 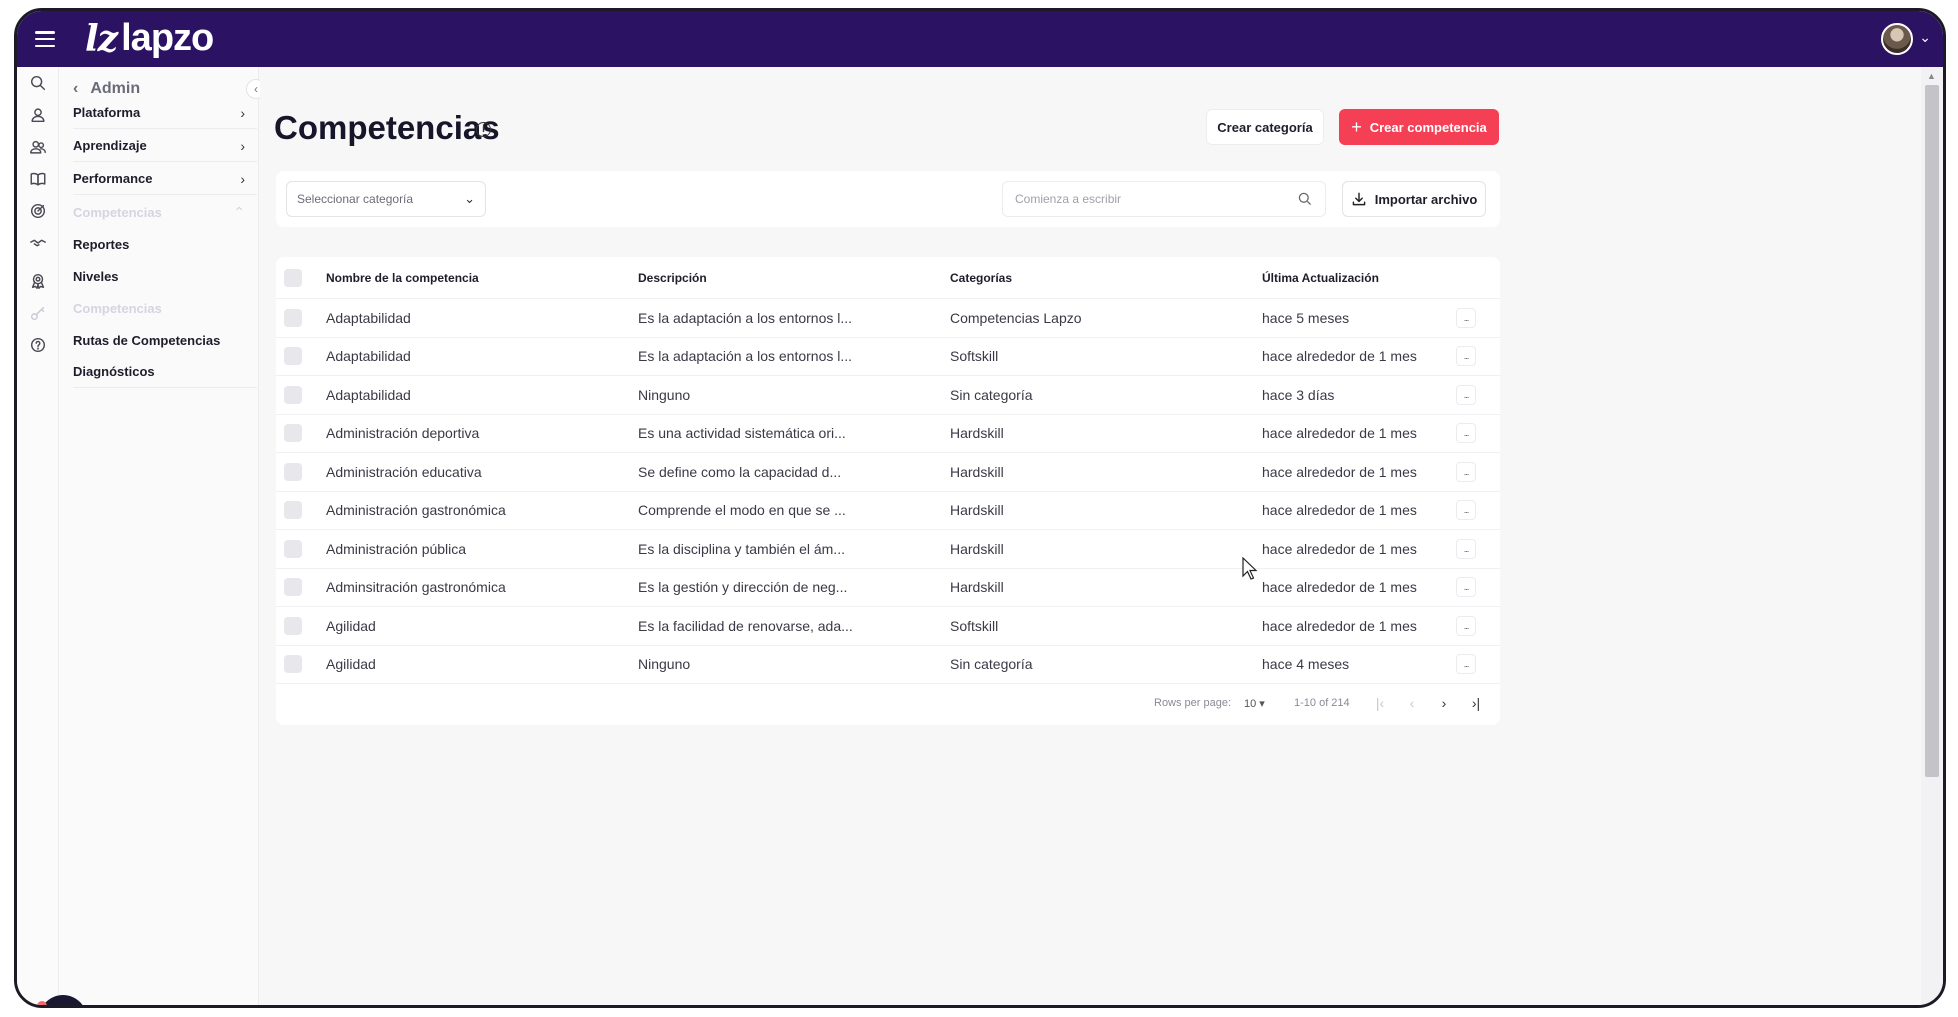 What do you see at coordinates (293, 277) in the screenshot?
I see `select-all-checkbox` at bounding box center [293, 277].